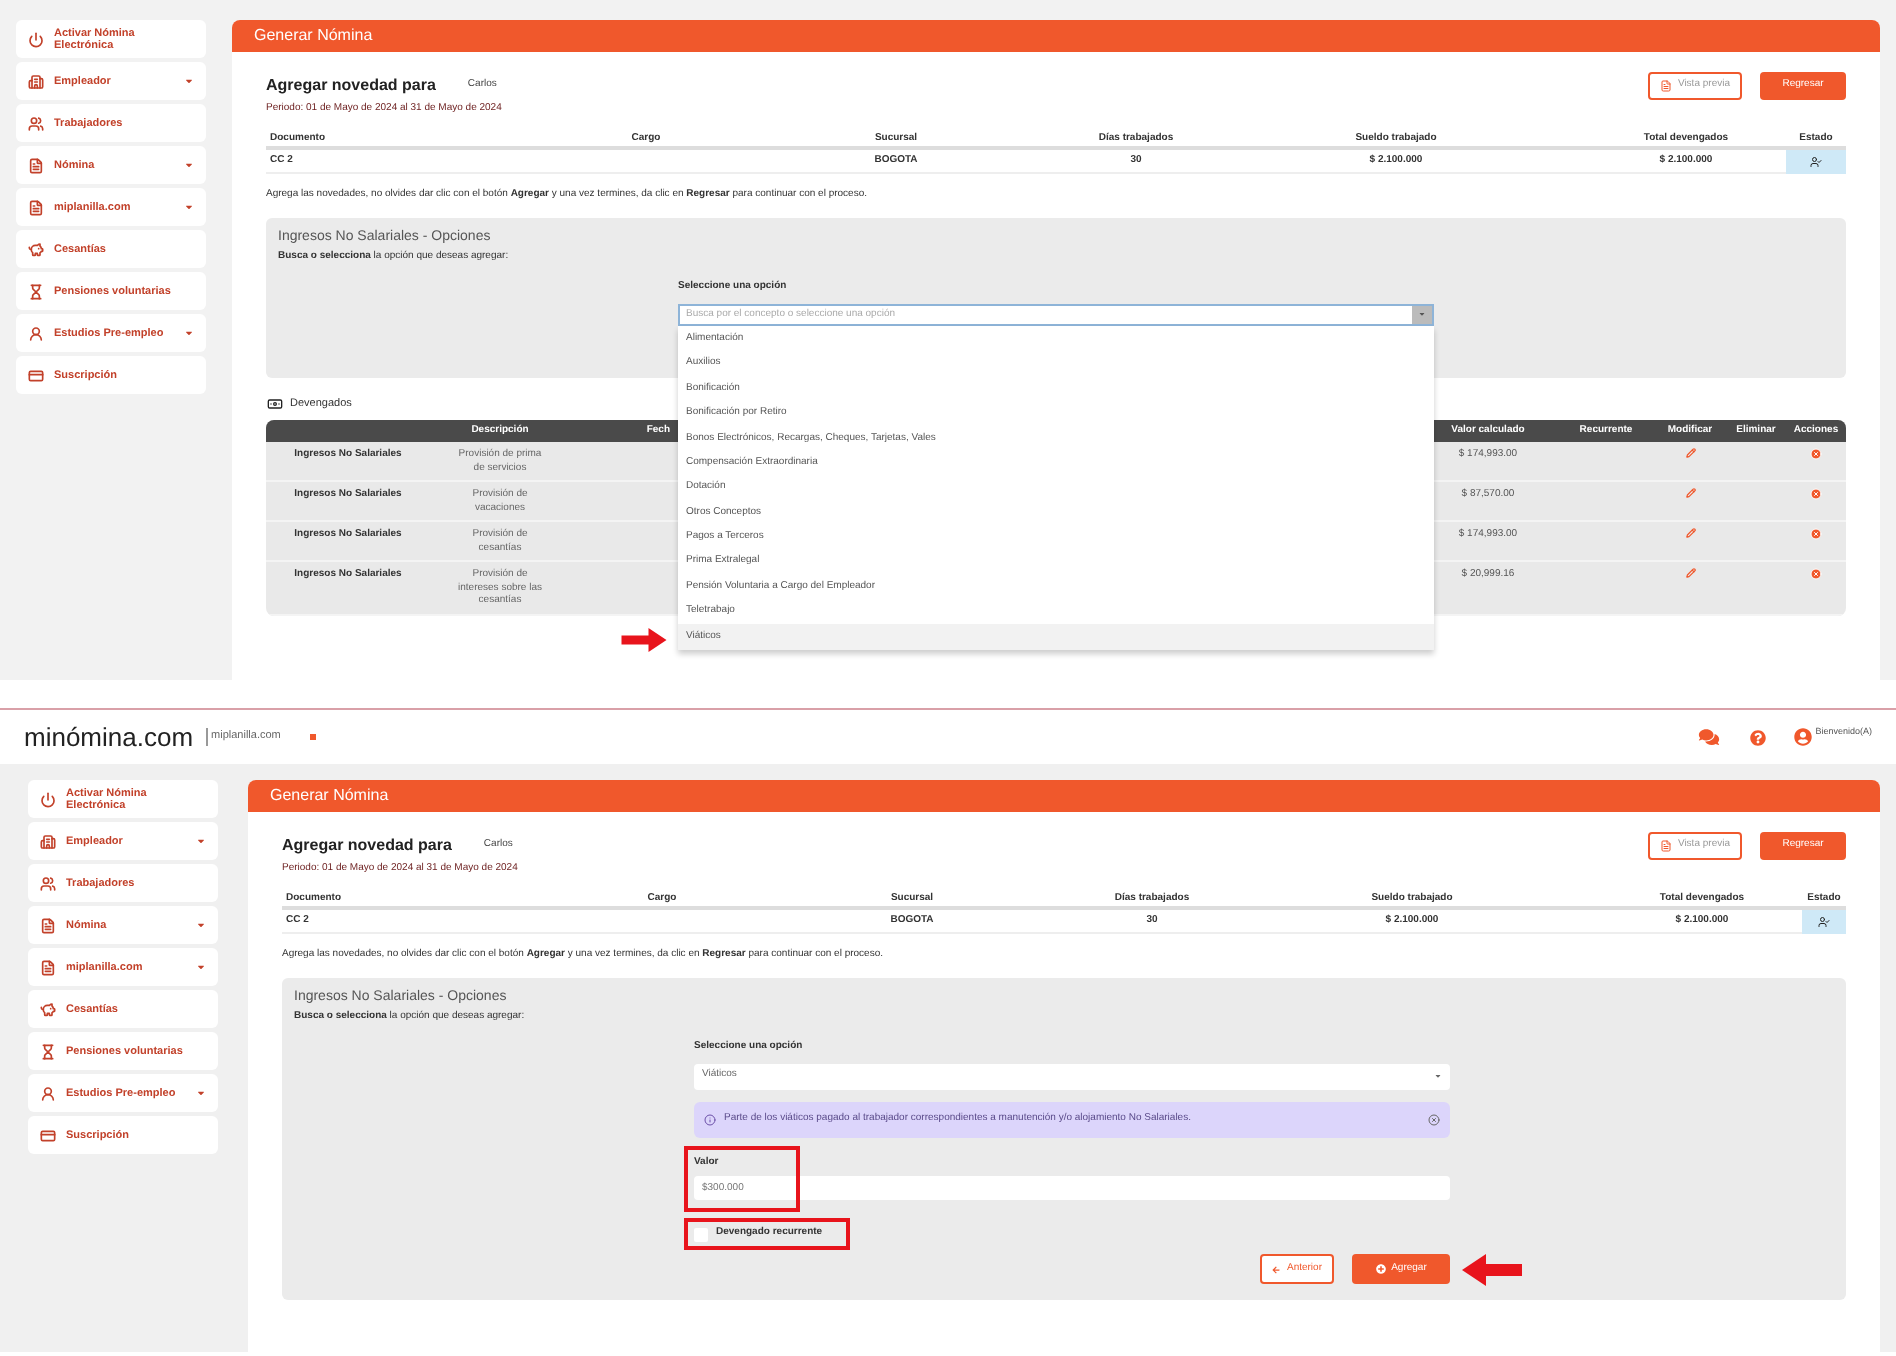  I want to click on money-icon, so click(275, 404).